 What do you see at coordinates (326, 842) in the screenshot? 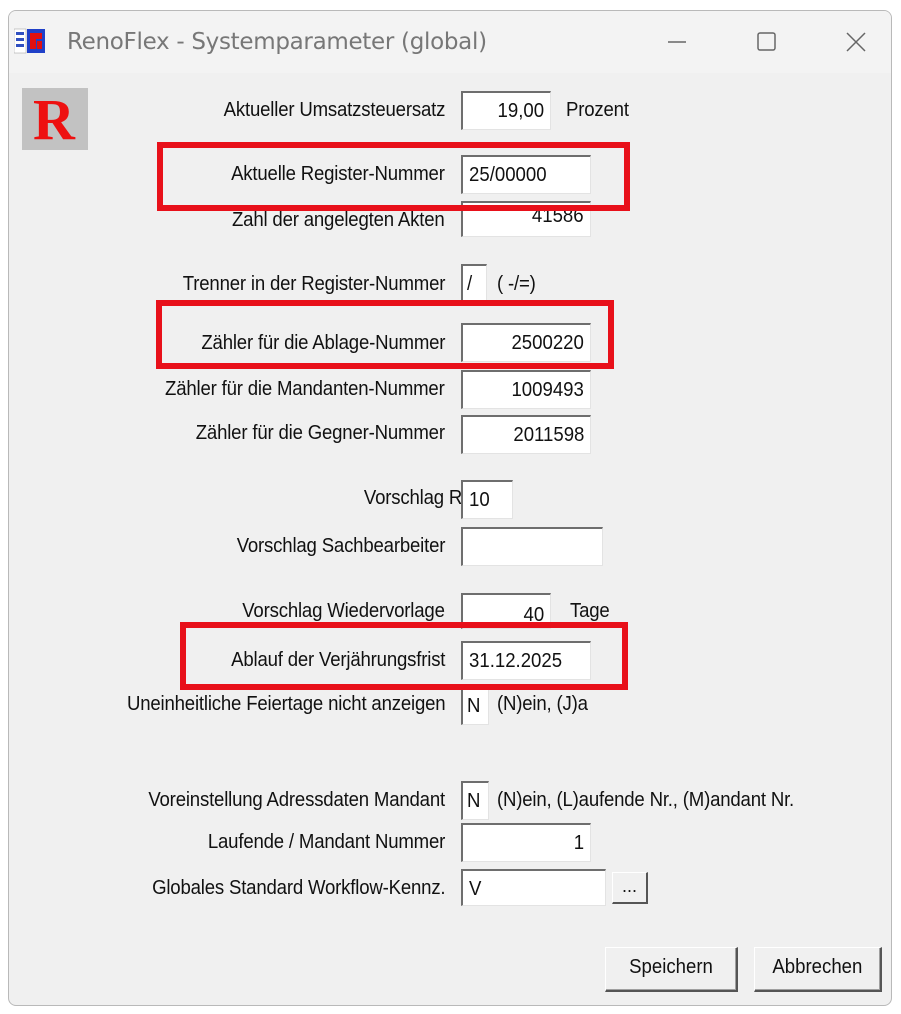
I see `laufende-label: Laufende / Mandant Nummer` at bounding box center [326, 842].